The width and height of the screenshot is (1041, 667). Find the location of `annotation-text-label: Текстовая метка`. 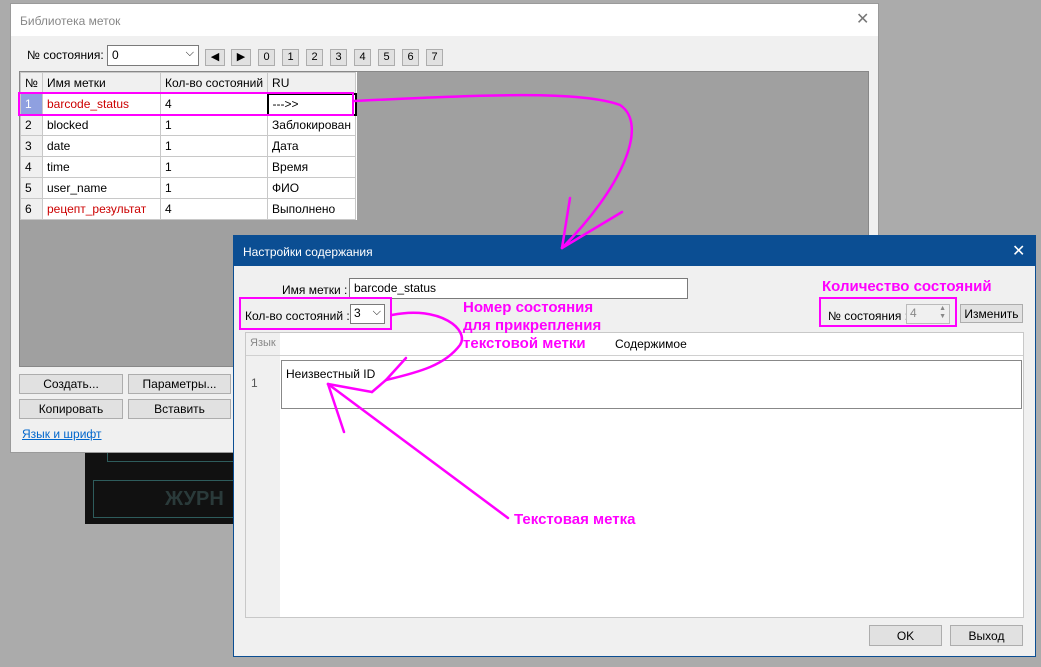

annotation-text-label: Текстовая метка is located at coordinates (575, 519).